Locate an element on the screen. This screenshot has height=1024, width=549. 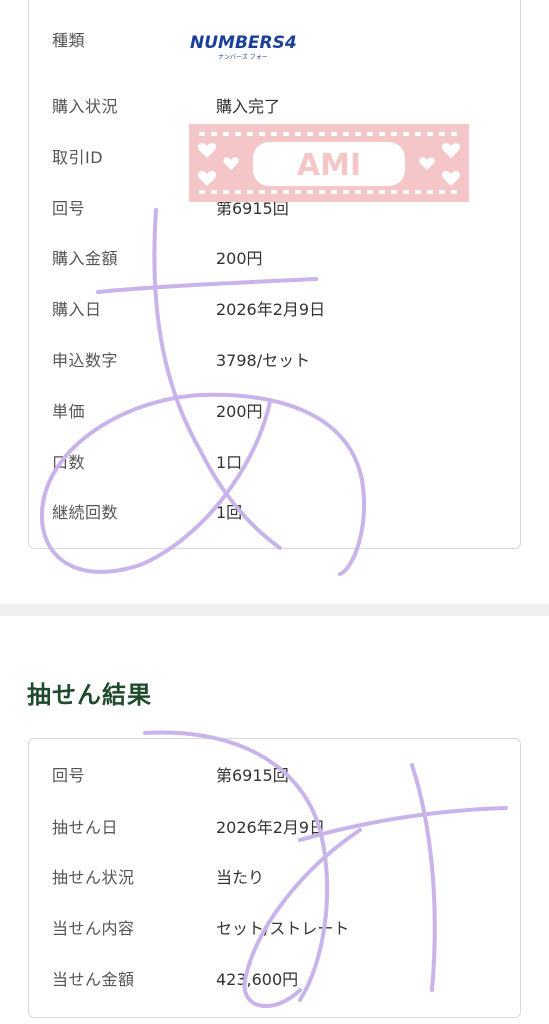
row-value: 1口 is located at coordinates (229, 462).